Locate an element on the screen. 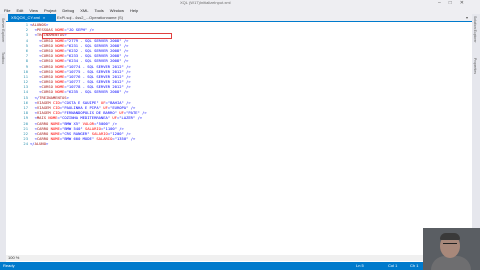  zoom-level: 100 % is located at coordinates (13, 258).